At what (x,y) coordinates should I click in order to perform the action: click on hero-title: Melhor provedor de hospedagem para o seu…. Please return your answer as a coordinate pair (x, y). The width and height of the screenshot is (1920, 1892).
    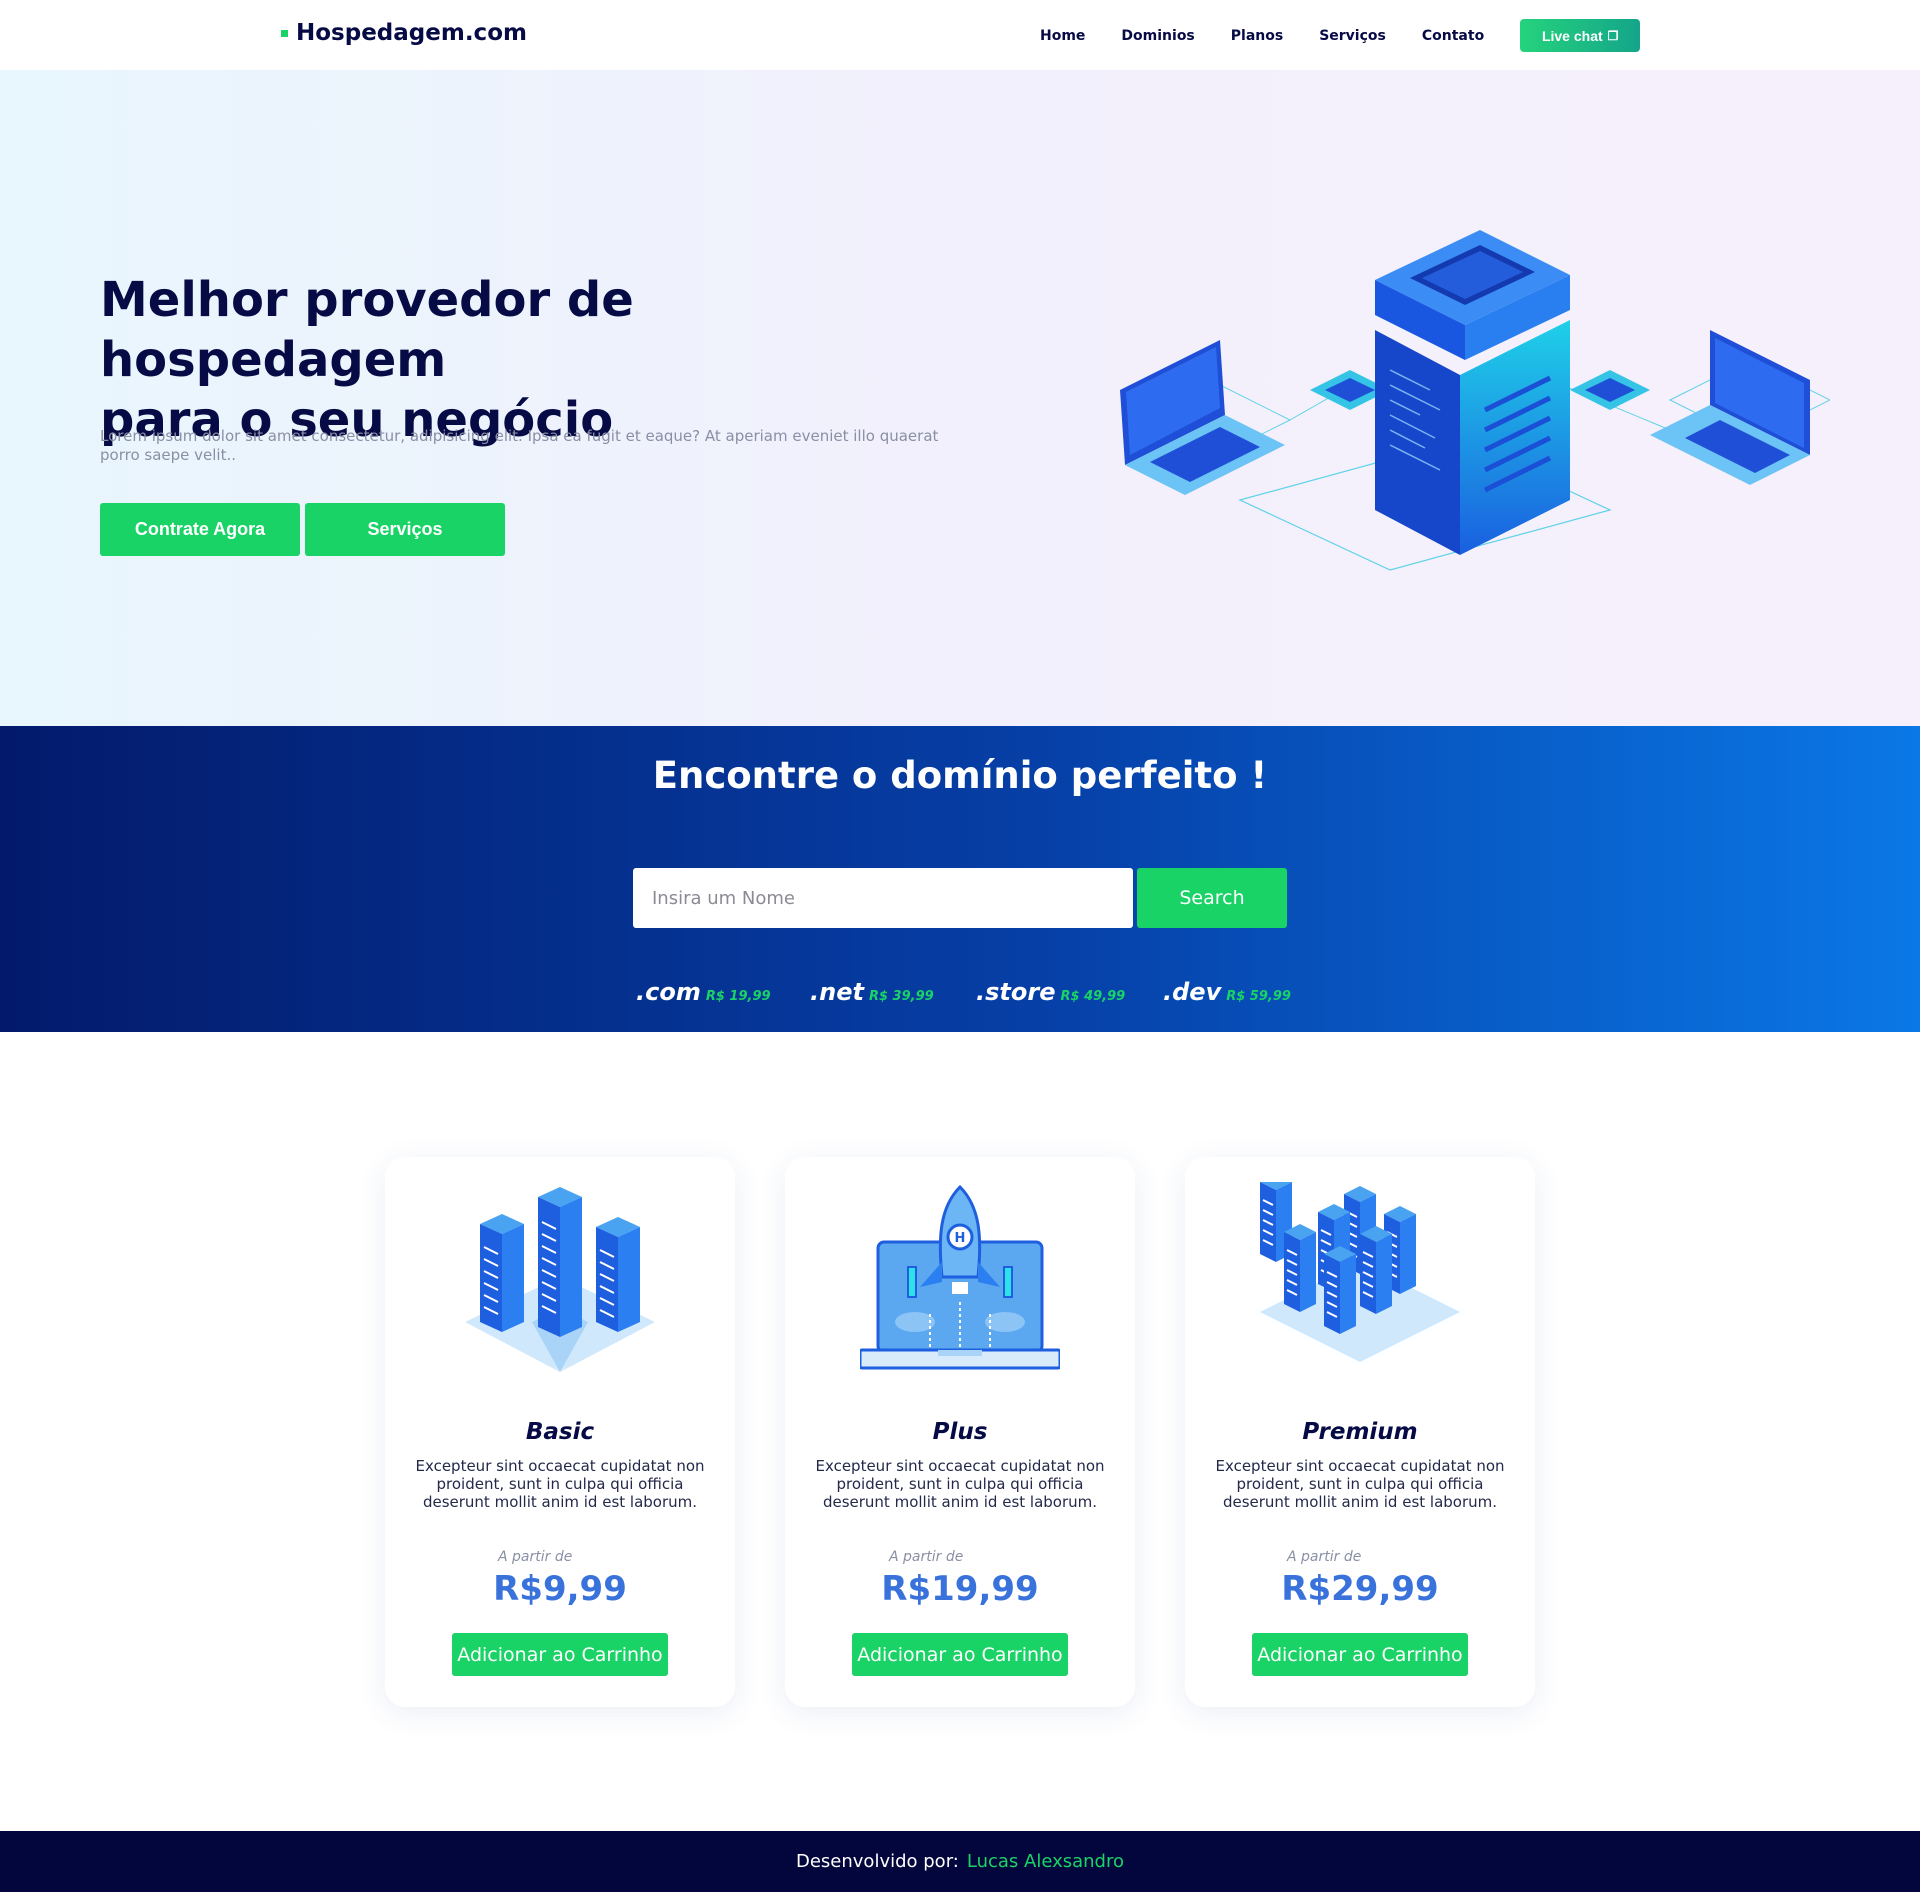
    Looking at the image, I should click on (520, 360).